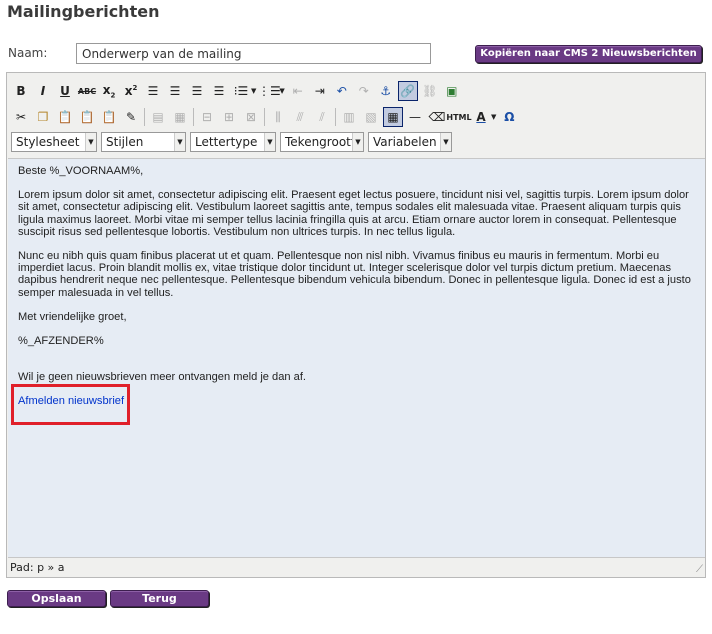 Image resolution: width=712 pixels, height=634 pixels. Describe the element at coordinates (81, 171) in the screenshot. I see `greeting-text: Beste %_VOORNAAM%,` at that location.